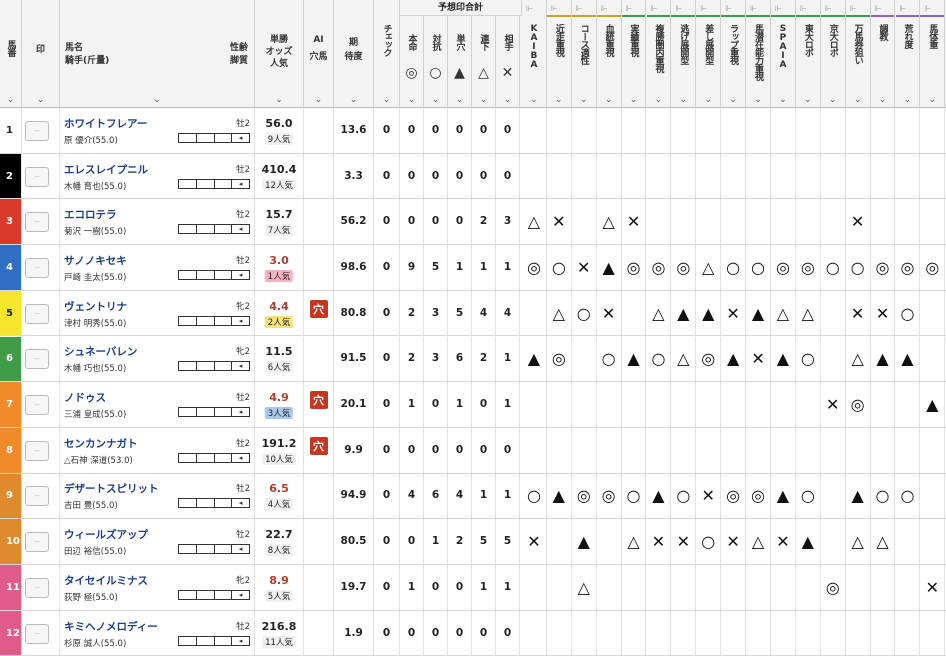  Describe the element at coordinates (659, 54) in the screenshot. I see `header-predictor-5: ⌄ ⊩ 複勝圏内重視` at that location.